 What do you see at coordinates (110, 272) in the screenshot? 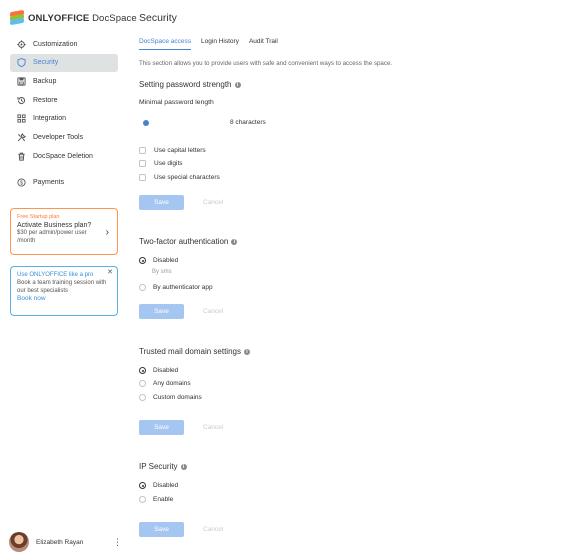
I see `close-icon: ✕` at bounding box center [110, 272].